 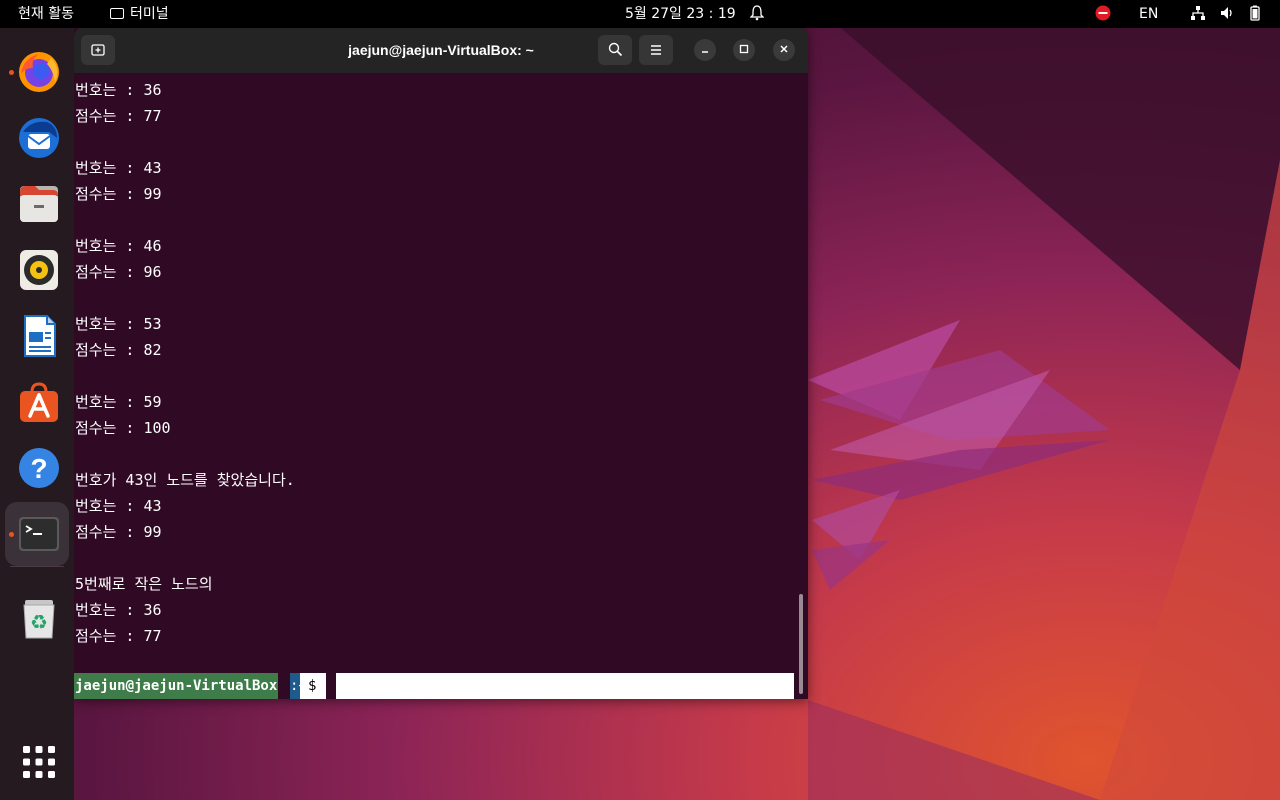 I want to click on output-line: 점수는 : 82, so click(x=118, y=350).